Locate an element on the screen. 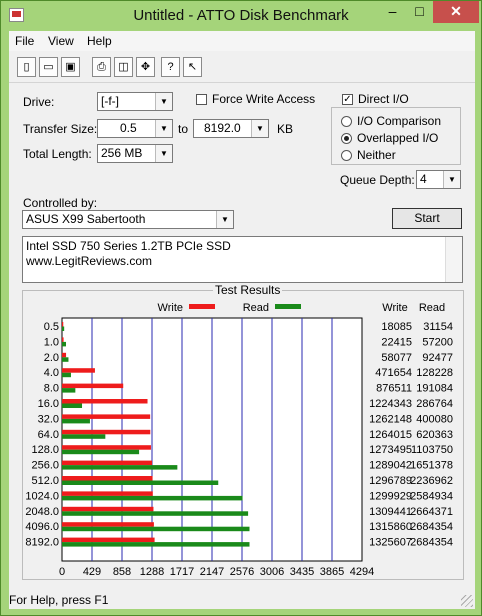  write-value: 1224343 is located at coordinates (390, 404).